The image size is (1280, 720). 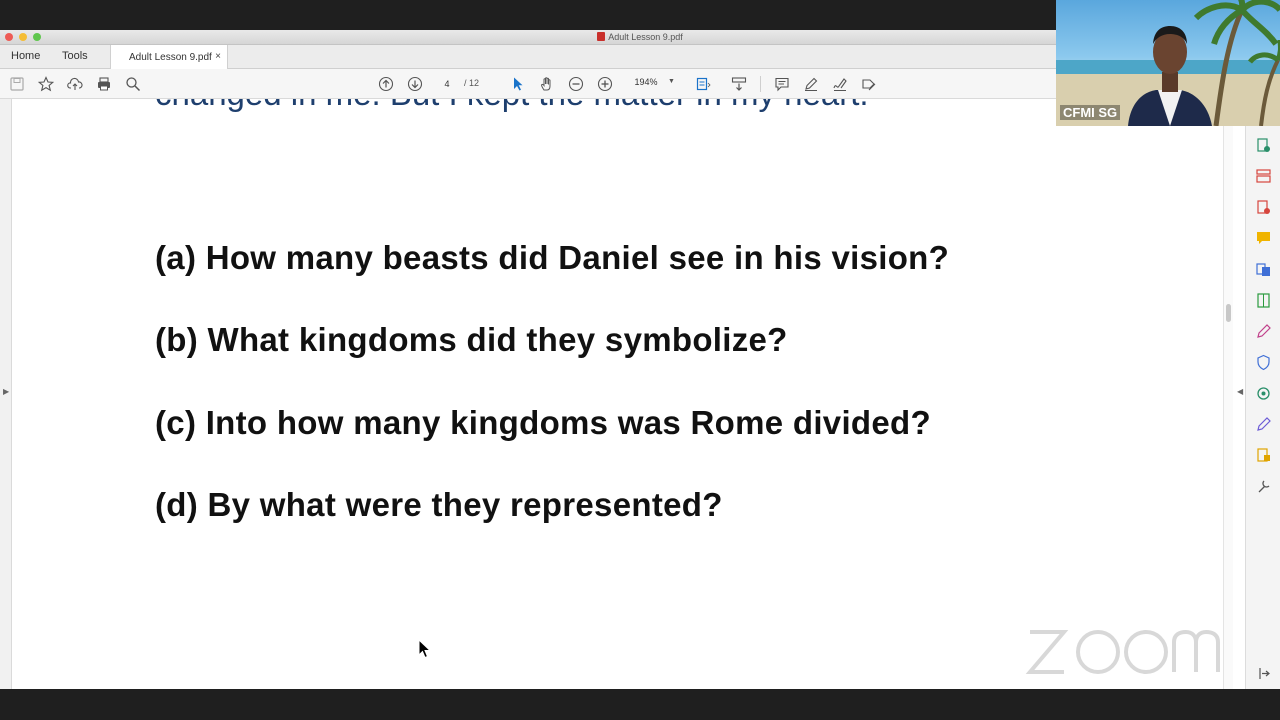 I want to click on zoom-watermark-logo, so click(x=1122, y=651).